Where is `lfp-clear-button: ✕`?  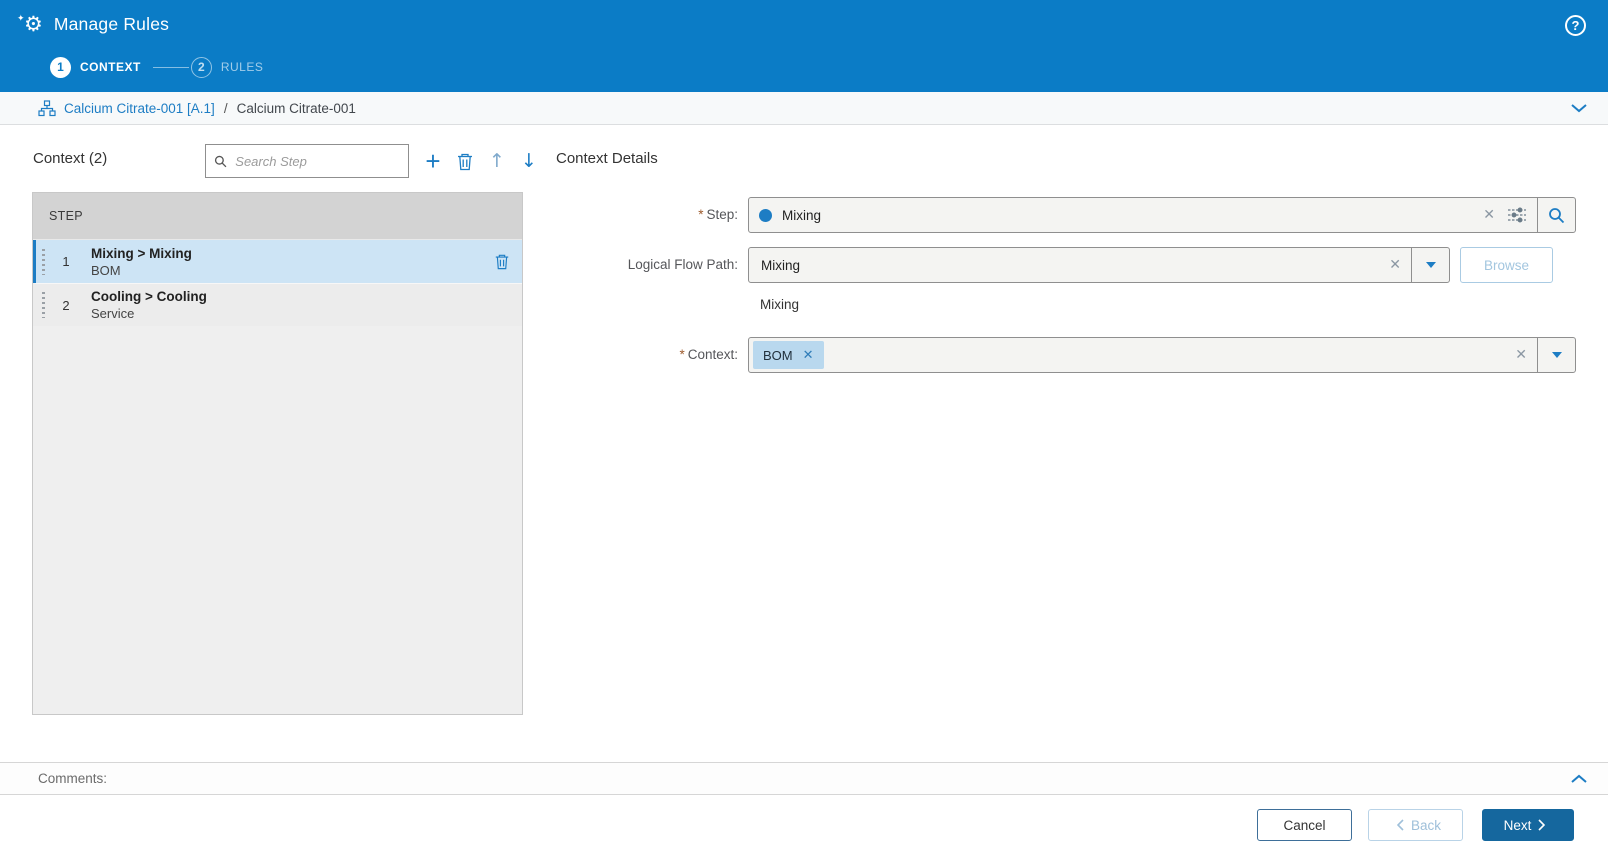
lfp-clear-button: ✕ is located at coordinates (1395, 265).